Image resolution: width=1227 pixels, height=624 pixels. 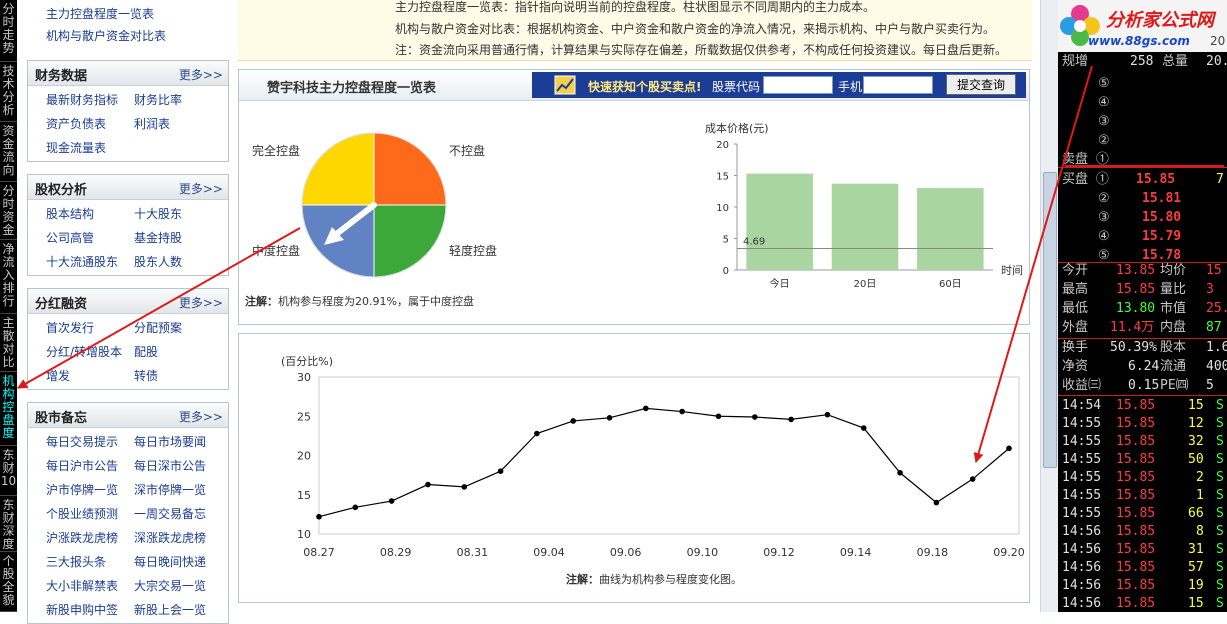 I want to click on tick-volume: 19, so click(x=1196, y=585).